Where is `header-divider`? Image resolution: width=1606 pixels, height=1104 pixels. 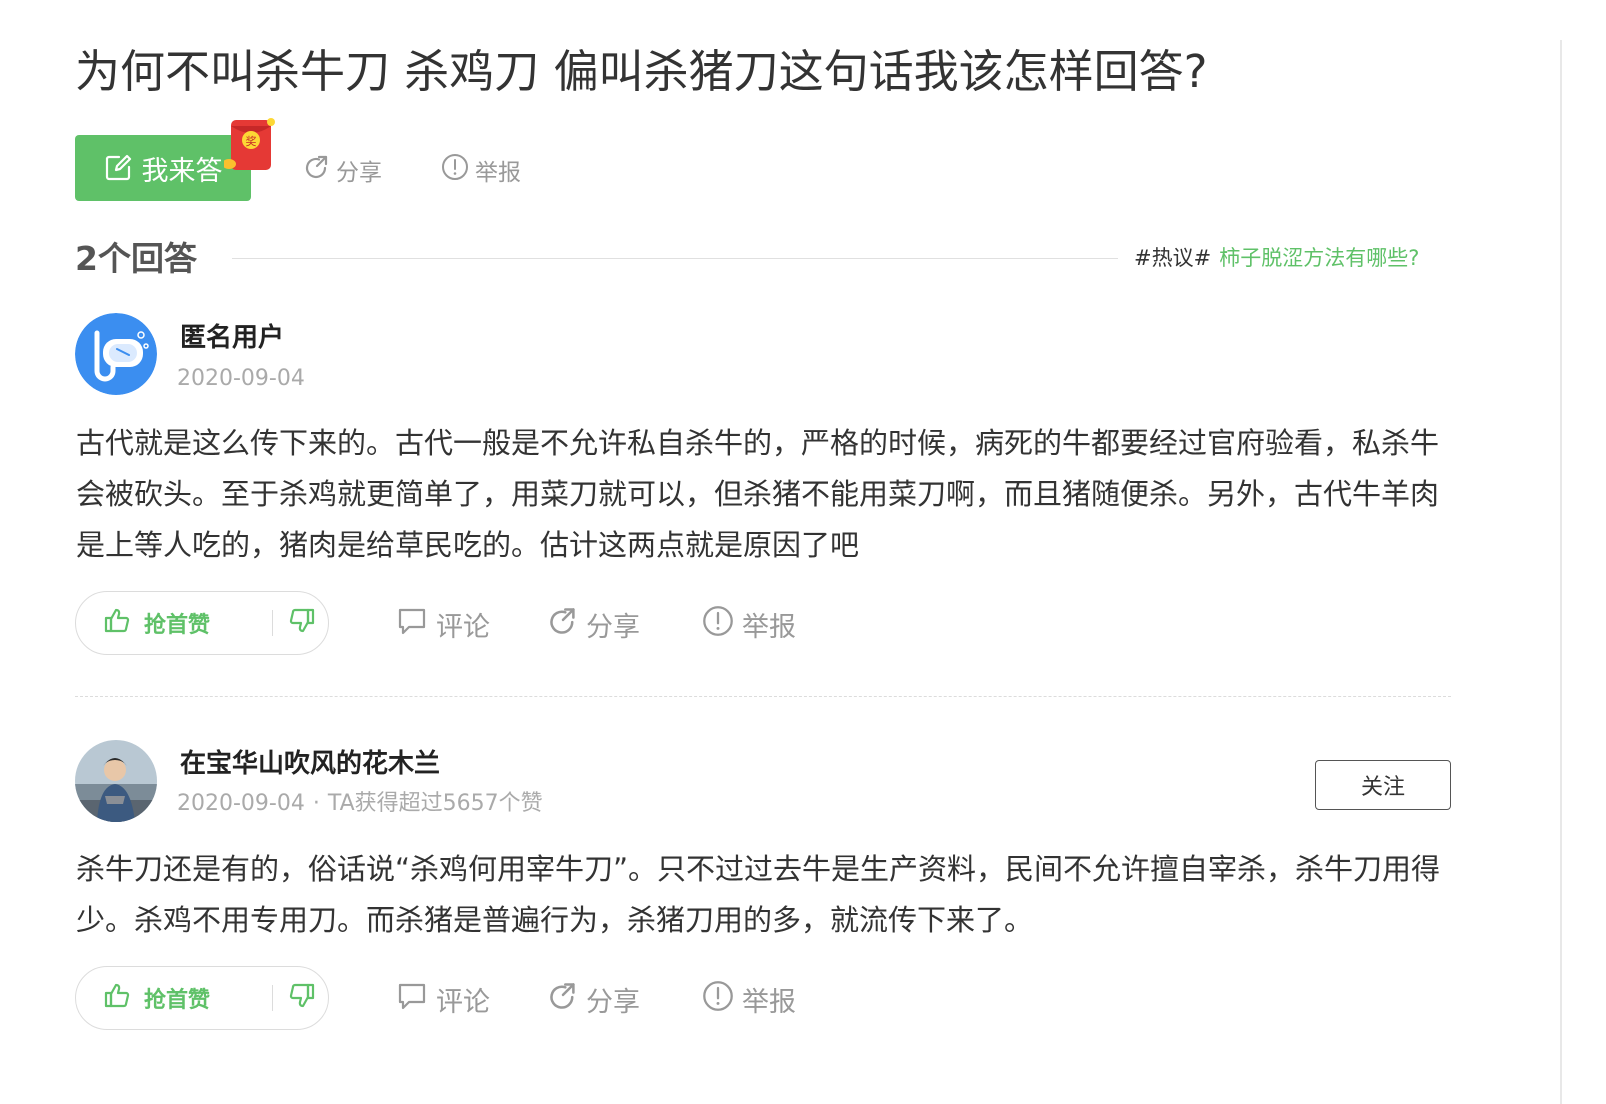
header-divider is located at coordinates (675, 258).